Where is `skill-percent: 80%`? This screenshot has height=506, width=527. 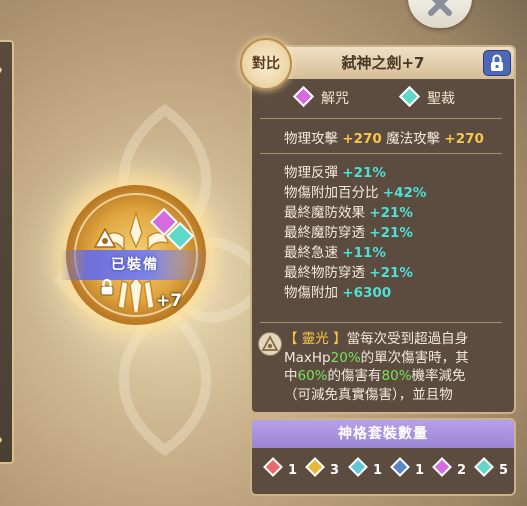
skill-percent: 80% is located at coordinates (396, 376).